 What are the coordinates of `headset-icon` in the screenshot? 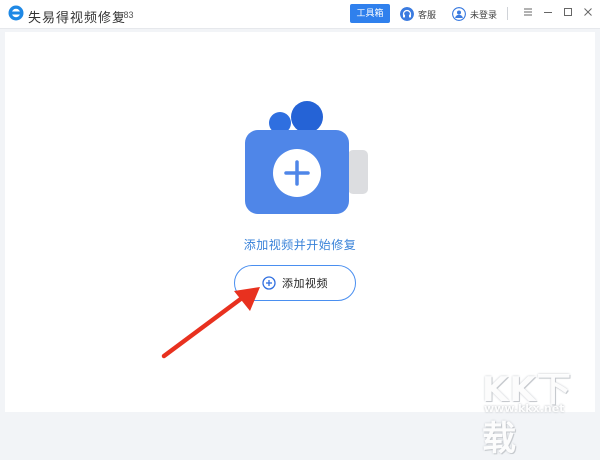 It's located at (407, 14).